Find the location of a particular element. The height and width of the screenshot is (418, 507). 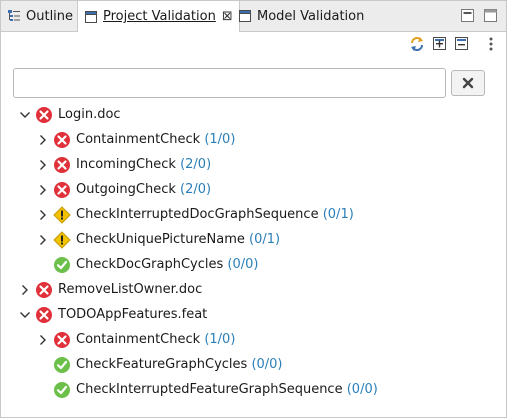

view-menu-icon is located at coordinates (491, 44).